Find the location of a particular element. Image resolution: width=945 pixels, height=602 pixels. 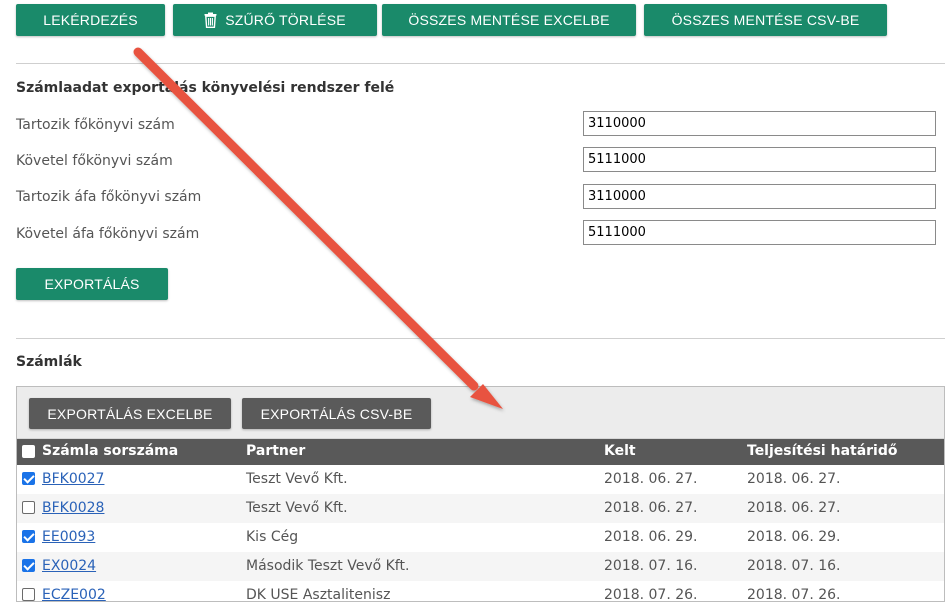

save-all-excel-button: ÖSSZES MENTÉSE EXCELBE is located at coordinates (509, 20).